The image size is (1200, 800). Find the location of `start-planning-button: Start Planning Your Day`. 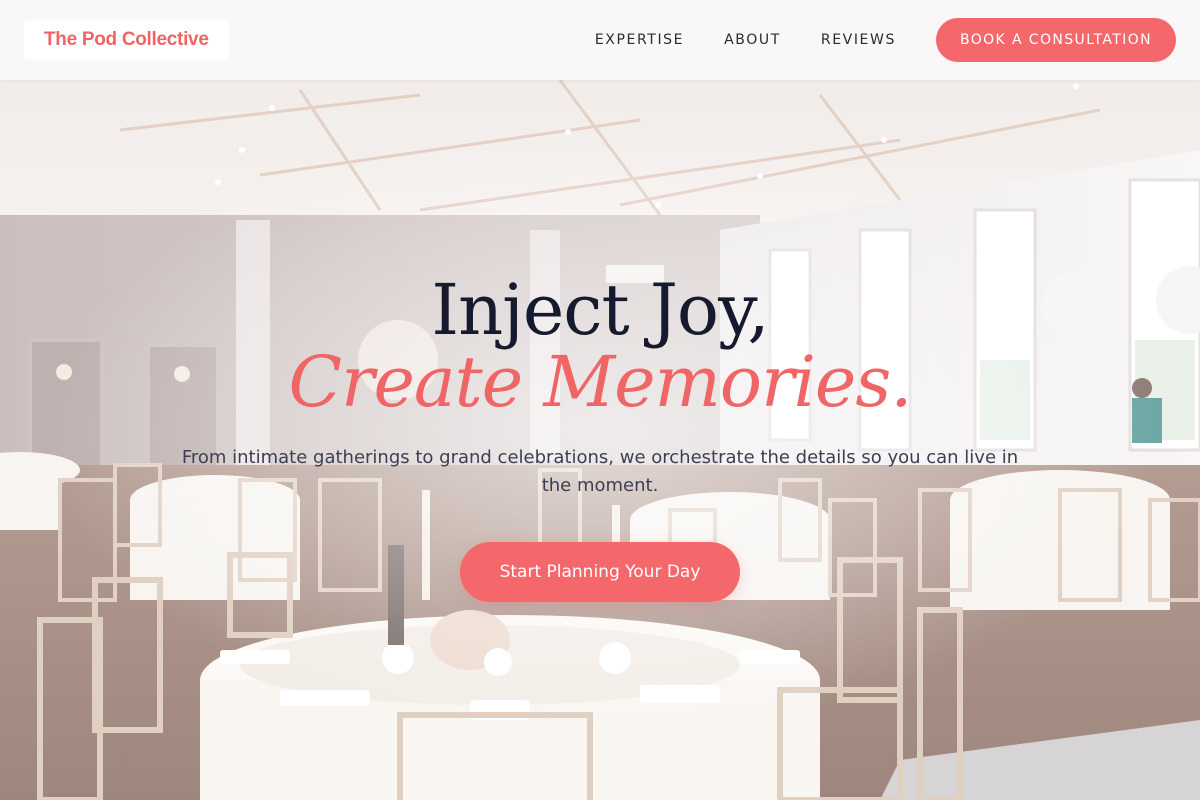

start-planning-button: Start Planning Your Day is located at coordinates (600, 572).